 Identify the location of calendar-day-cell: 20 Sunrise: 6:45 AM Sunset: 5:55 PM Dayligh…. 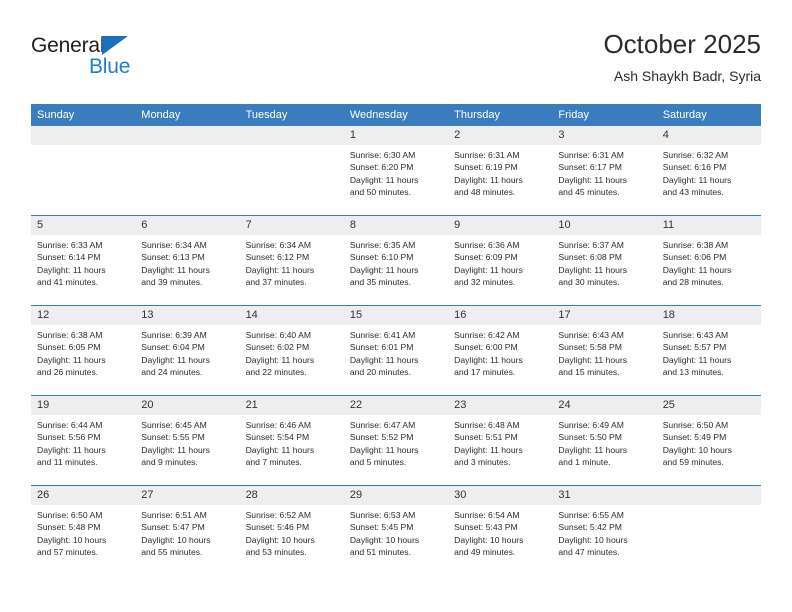
(187, 440).